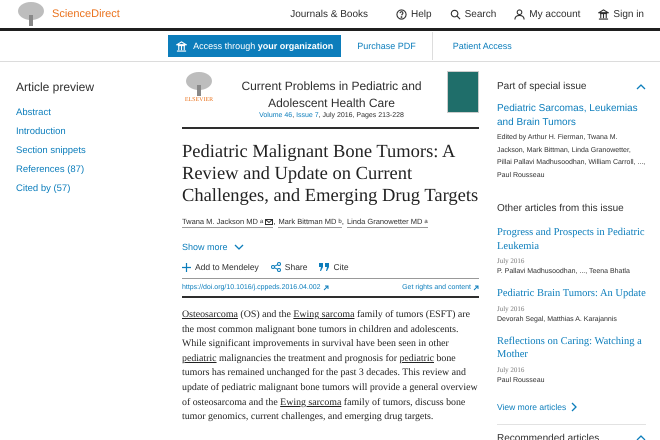 Image resolution: width=660 pixels, height=440 pixels. What do you see at coordinates (186, 267) in the screenshot?
I see `plus-icon` at bounding box center [186, 267].